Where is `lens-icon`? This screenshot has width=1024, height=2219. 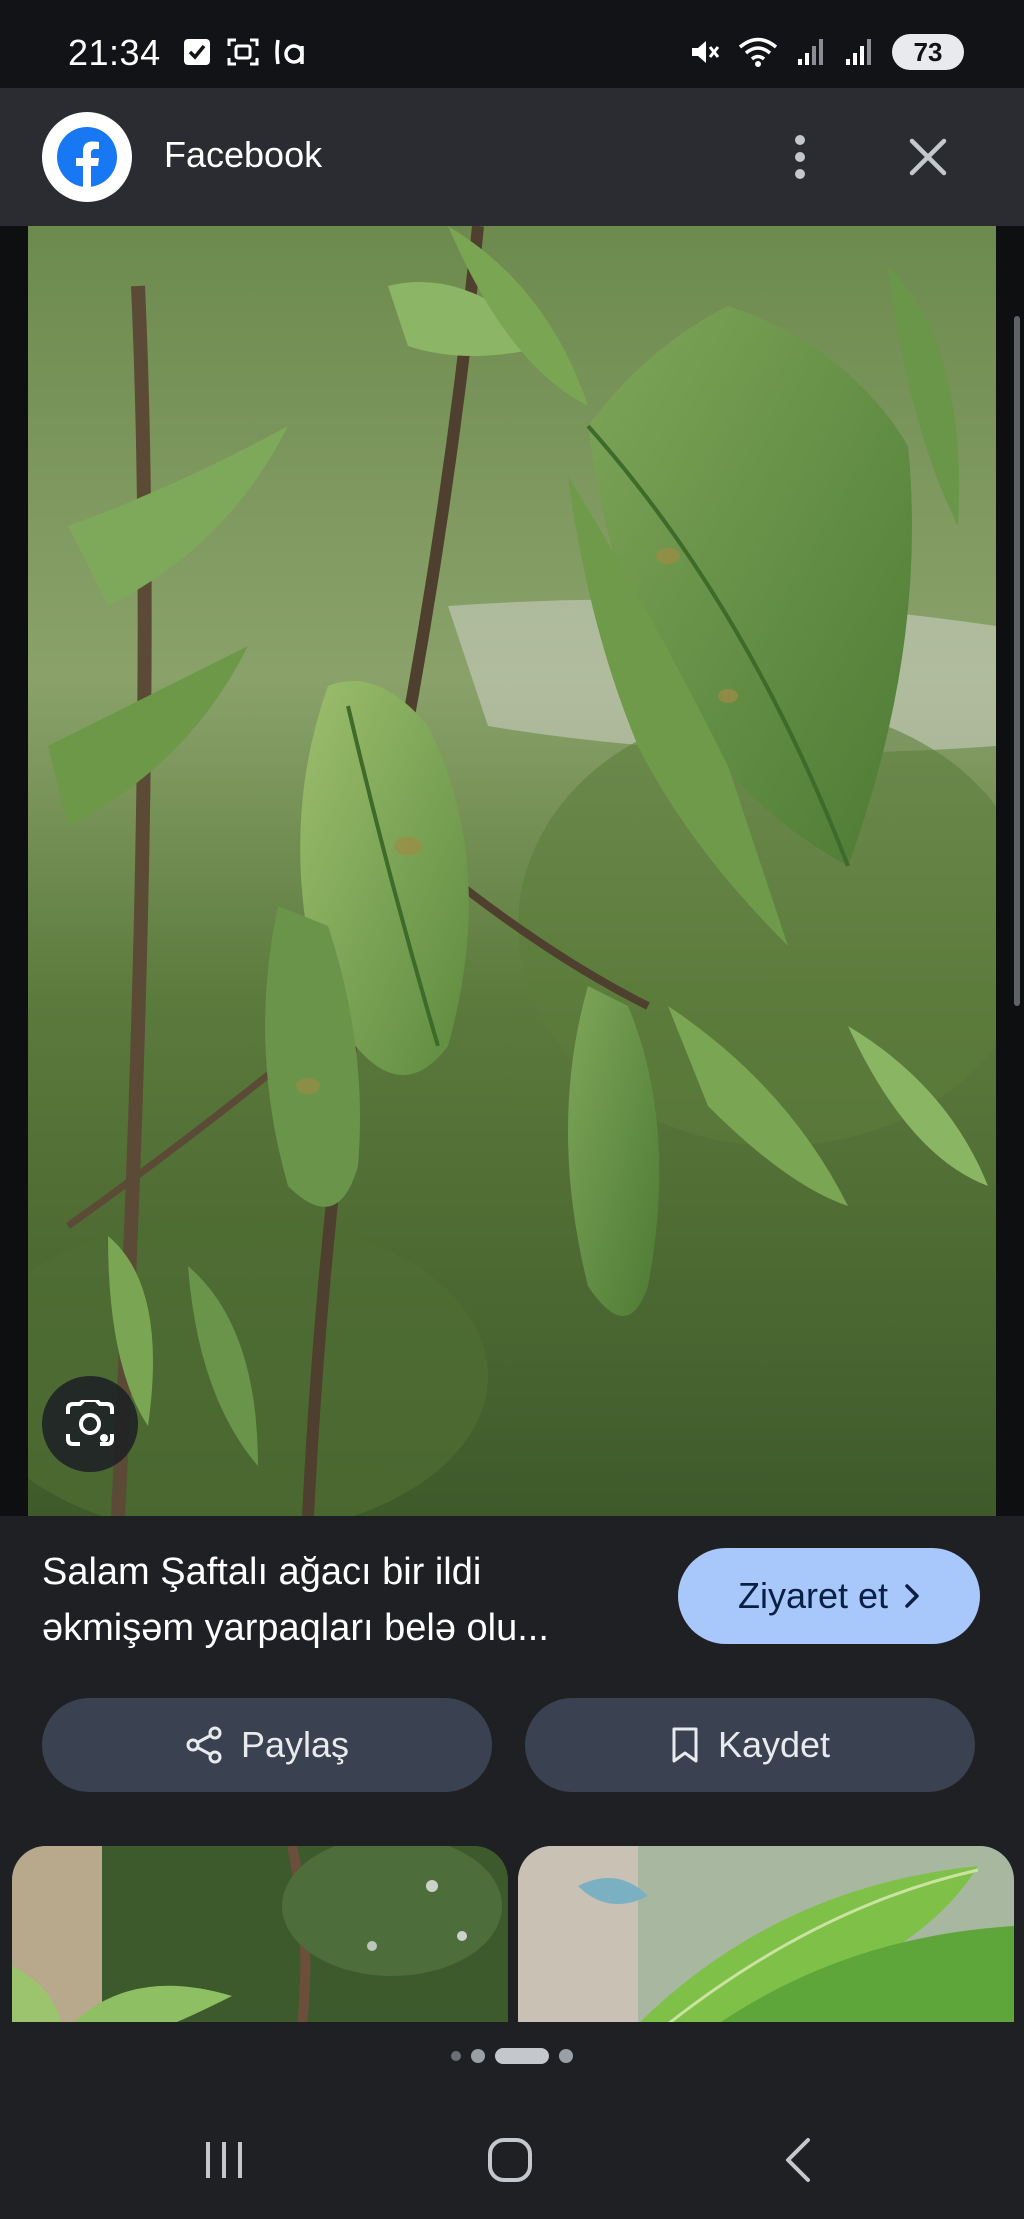
lens-icon is located at coordinates (90, 1423).